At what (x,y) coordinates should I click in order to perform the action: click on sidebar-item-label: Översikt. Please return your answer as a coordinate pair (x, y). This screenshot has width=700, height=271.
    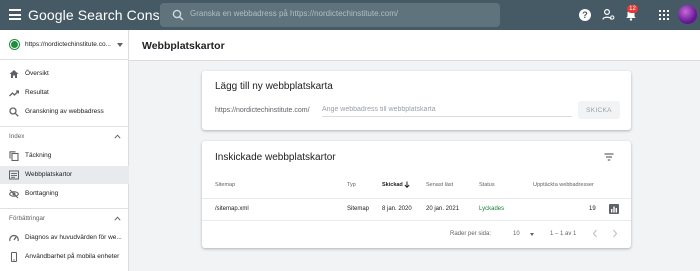
    Looking at the image, I should click on (37, 73).